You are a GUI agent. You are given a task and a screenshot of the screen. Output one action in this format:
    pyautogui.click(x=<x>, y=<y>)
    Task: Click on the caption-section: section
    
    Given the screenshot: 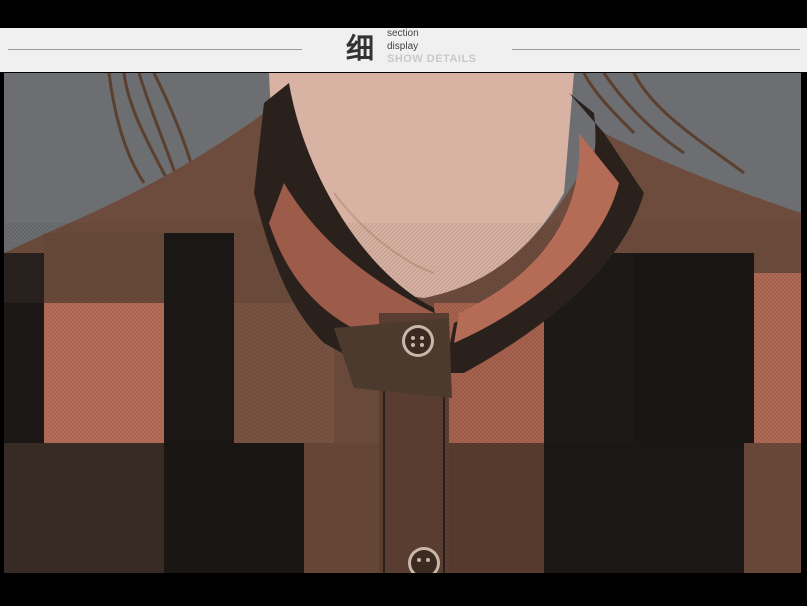 What is the action you would take?
    pyautogui.click(x=403, y=33)
    